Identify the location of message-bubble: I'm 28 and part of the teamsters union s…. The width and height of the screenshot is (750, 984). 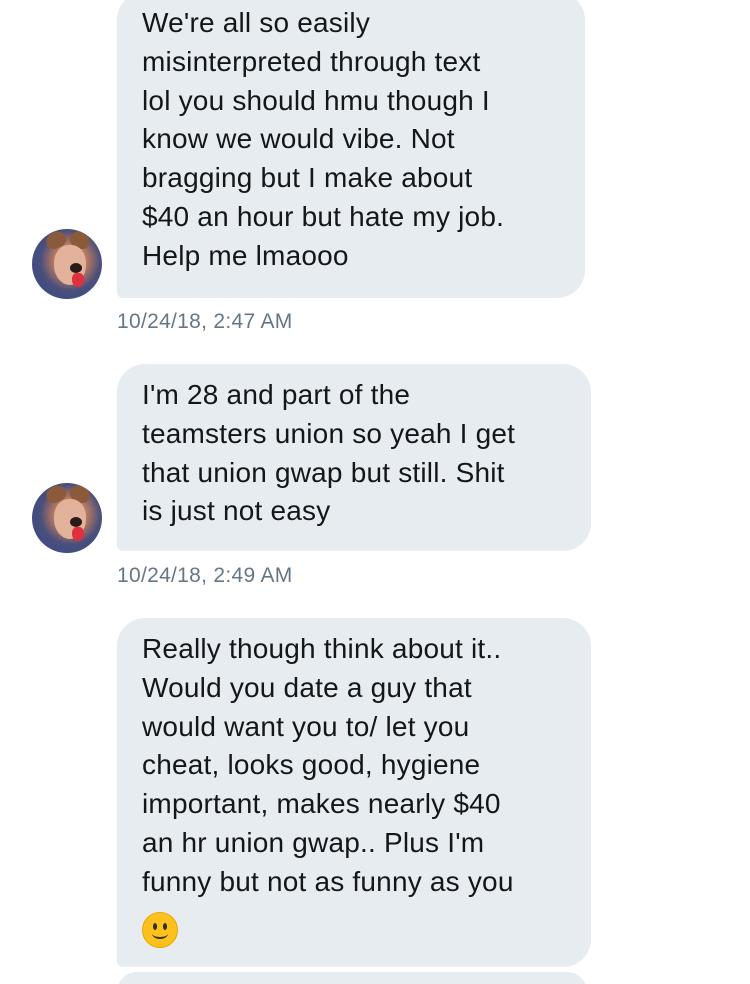
(354, 457).